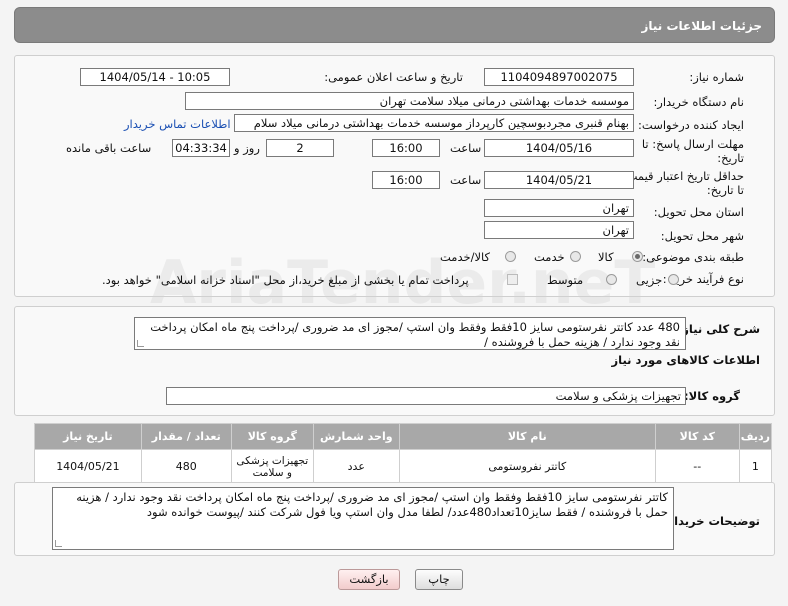  I want to click on reply-deadline-label-2: تاریخ:, so click(730, 158).